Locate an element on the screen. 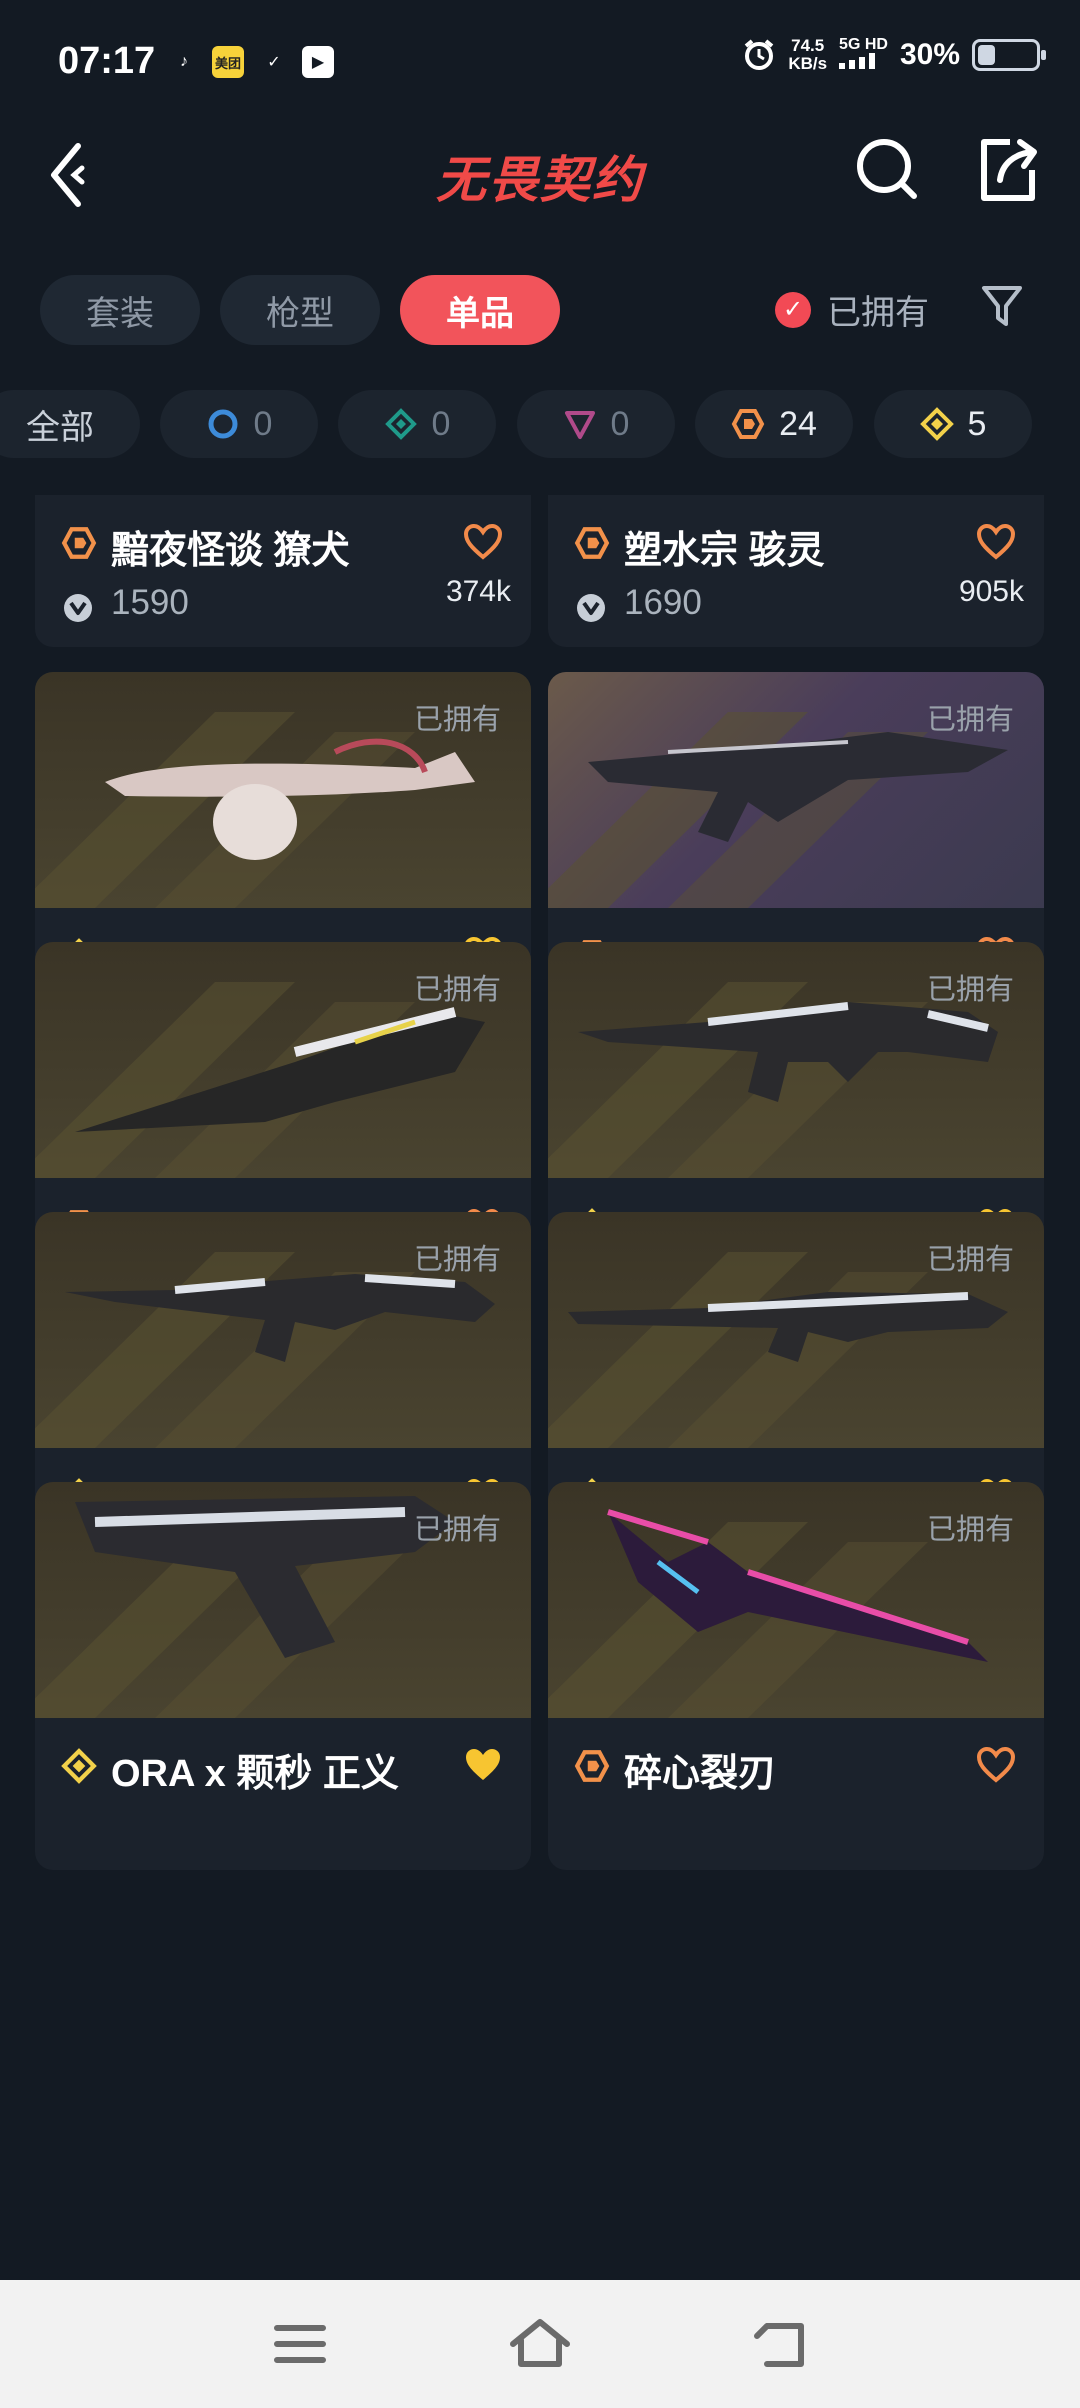 This screenshot has height=2408, width=1080. battery-fill is located at coordinates (986, 54).